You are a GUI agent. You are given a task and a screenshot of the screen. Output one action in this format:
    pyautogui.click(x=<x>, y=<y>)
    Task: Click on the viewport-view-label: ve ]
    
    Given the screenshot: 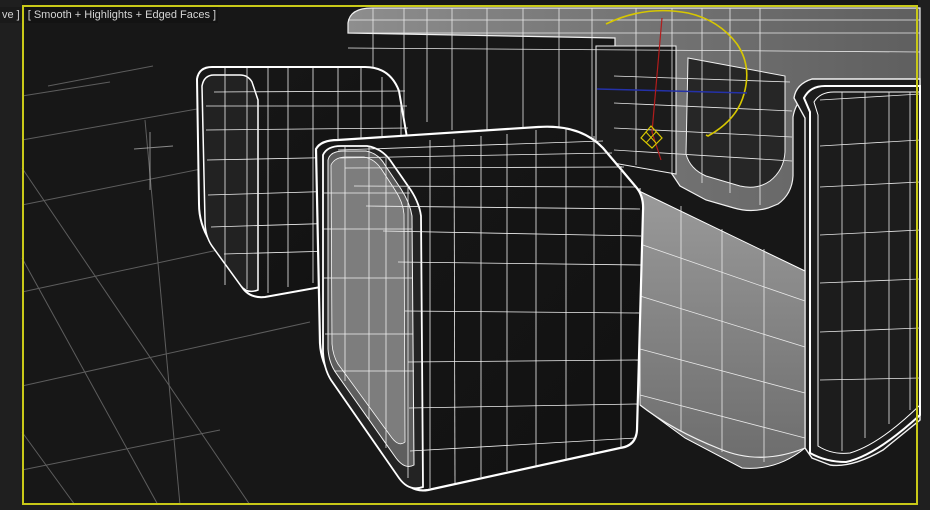 What is the action you would take?
    pyautogui.click(x=11, y=15)
    